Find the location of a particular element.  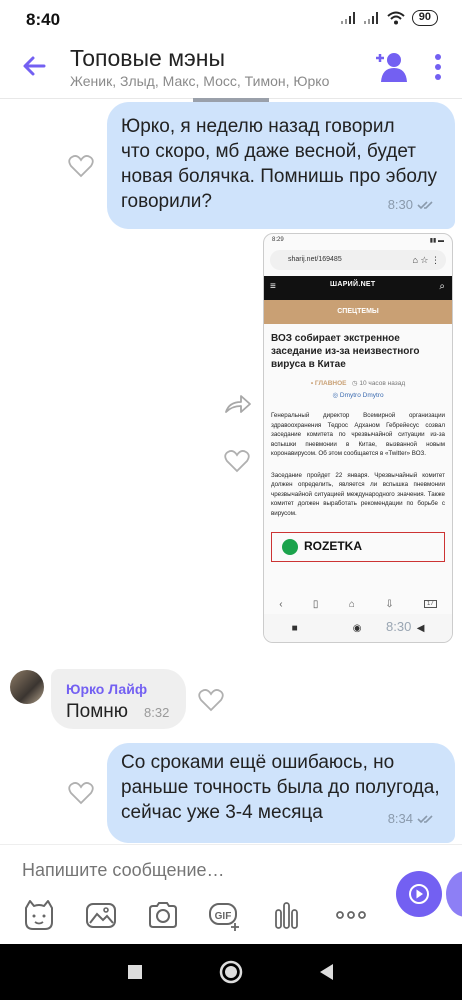

chat-title: Топовые мэны is located at coordinates (147, 58).